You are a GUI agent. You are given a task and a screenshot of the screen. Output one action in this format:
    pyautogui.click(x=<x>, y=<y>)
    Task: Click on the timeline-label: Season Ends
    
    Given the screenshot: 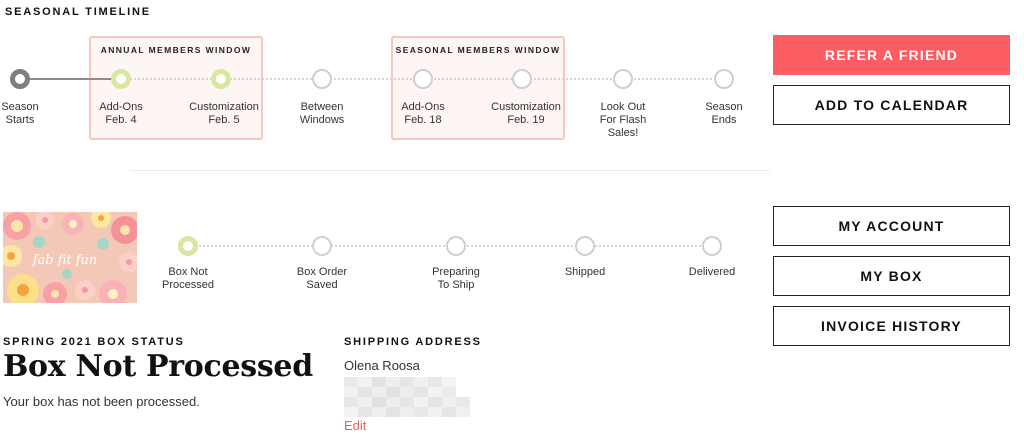 What is the action you would take?
    pyautogui.click(x=724, y=113)
    